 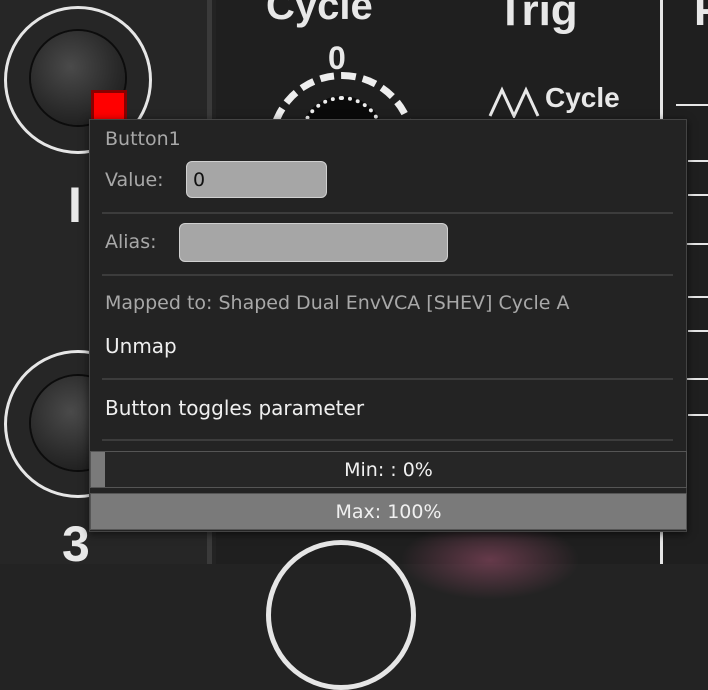 I want to click on section-label-cycle: Cycle, so click(x=319, y=14).